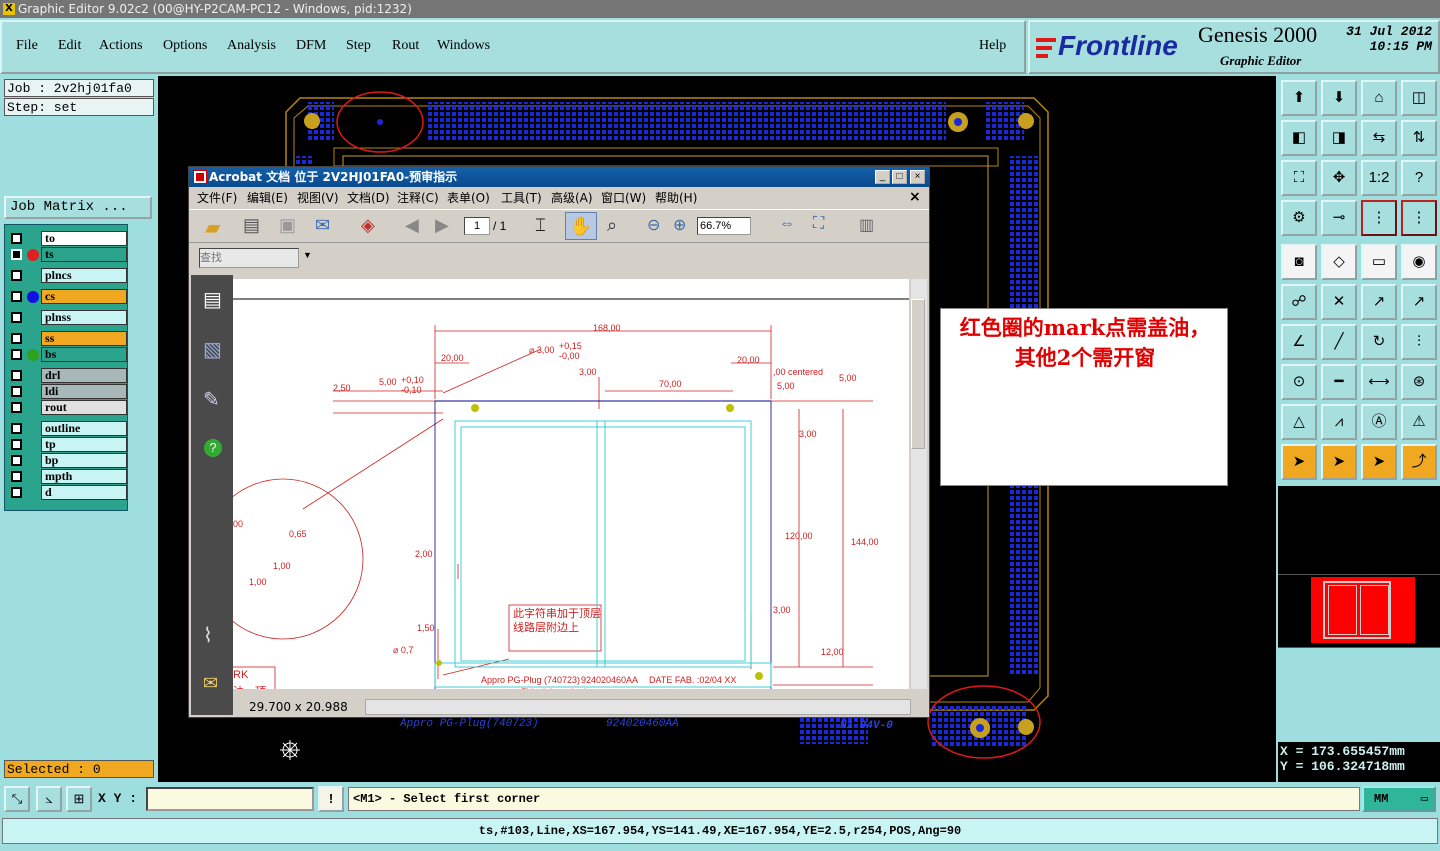 This screenshot has width=1440, height=851. Describe the element at coordinates (213, 448) in the screenshot. I see `help-icon: ?` at that location.